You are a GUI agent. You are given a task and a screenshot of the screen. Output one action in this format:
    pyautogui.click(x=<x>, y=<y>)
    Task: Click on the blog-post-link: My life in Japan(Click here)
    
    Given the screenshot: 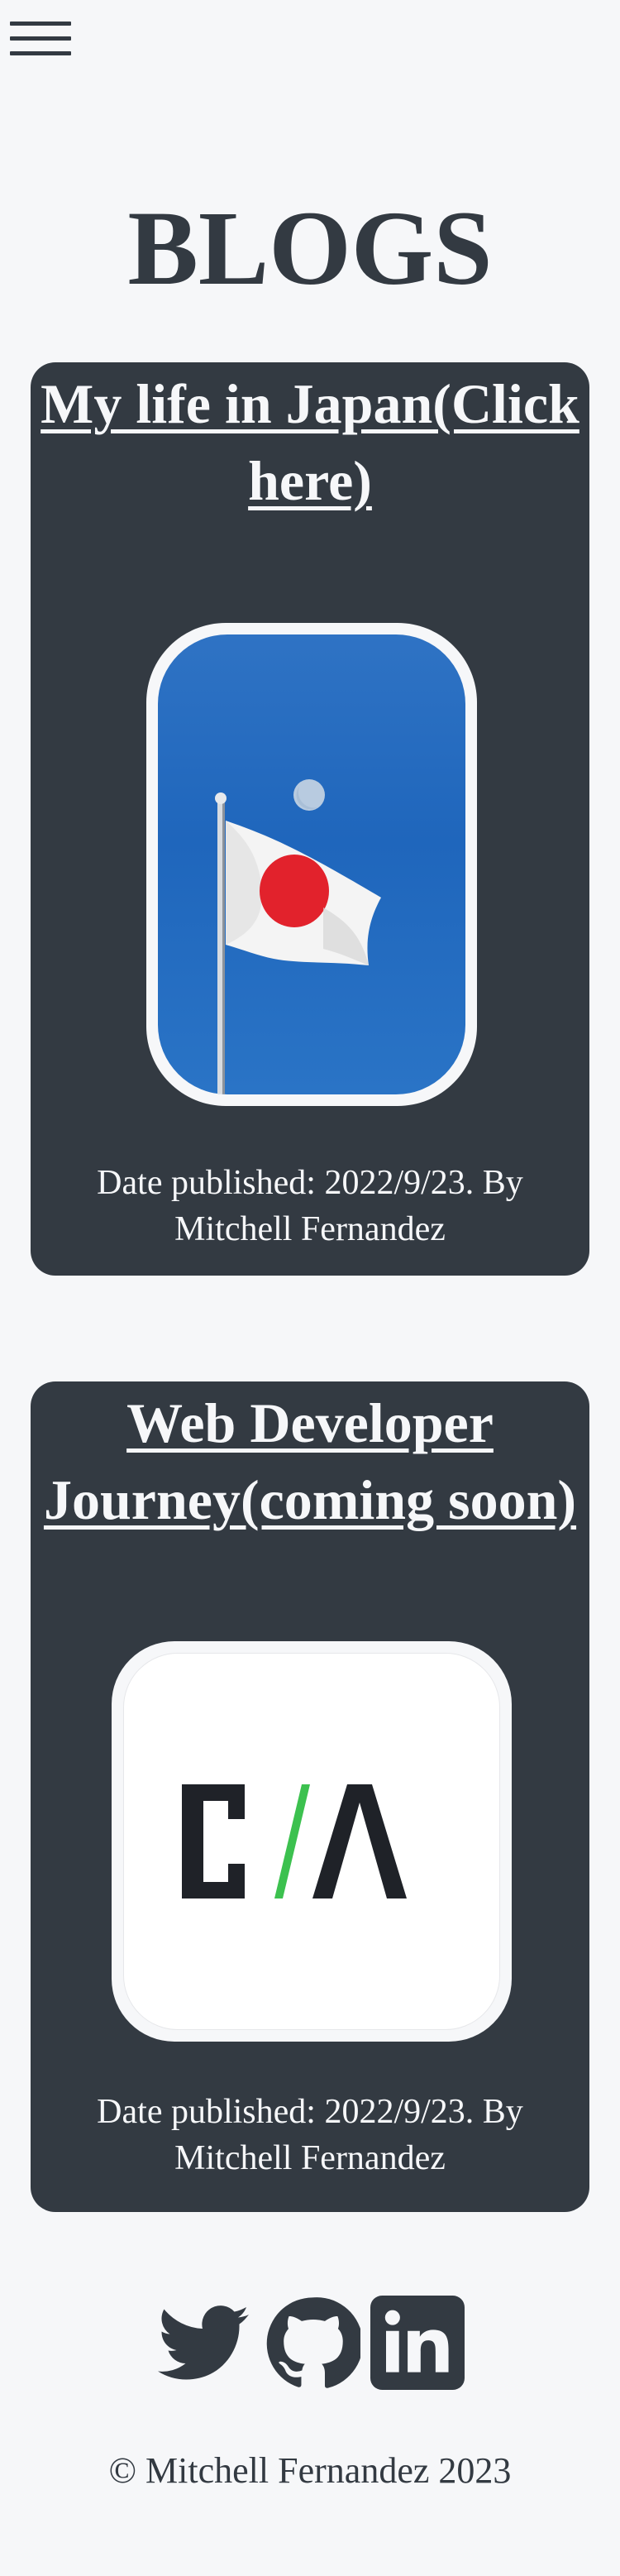 What is the action you would take?
    pyautogui.click(x=310, y=442)
    